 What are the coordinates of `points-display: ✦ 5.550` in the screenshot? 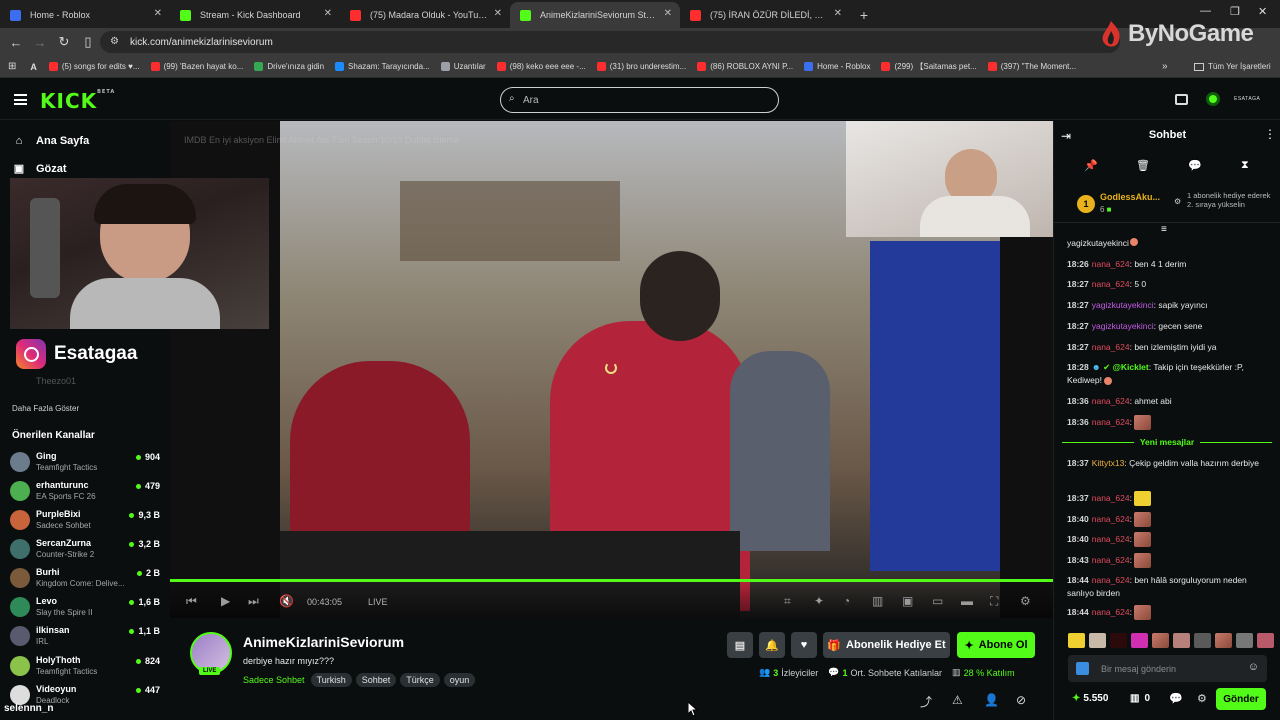 It's located at (1090, 698).